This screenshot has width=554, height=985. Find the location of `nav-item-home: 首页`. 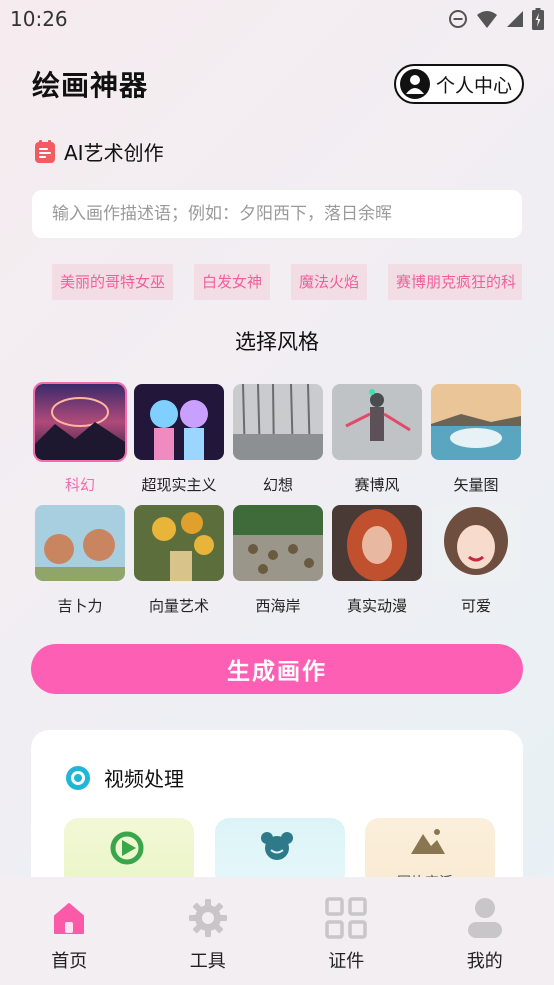

nav-item-home: 首页 is located at coordinates (69, 931).